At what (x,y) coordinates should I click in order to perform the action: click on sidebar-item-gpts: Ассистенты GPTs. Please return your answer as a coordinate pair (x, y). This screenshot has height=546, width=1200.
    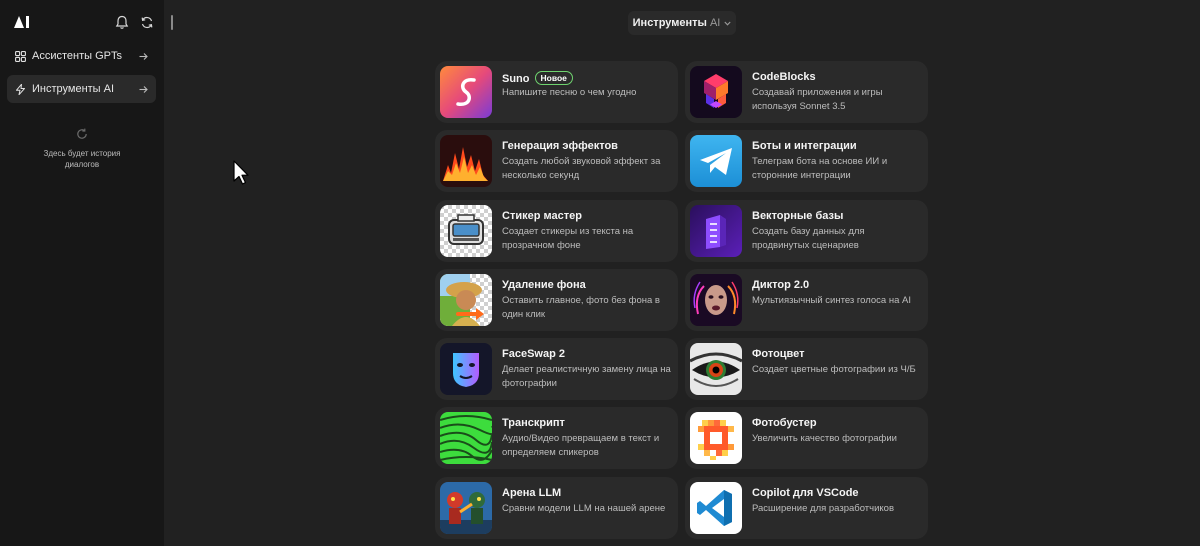
    Looking at the image, I should click on (81, 56).